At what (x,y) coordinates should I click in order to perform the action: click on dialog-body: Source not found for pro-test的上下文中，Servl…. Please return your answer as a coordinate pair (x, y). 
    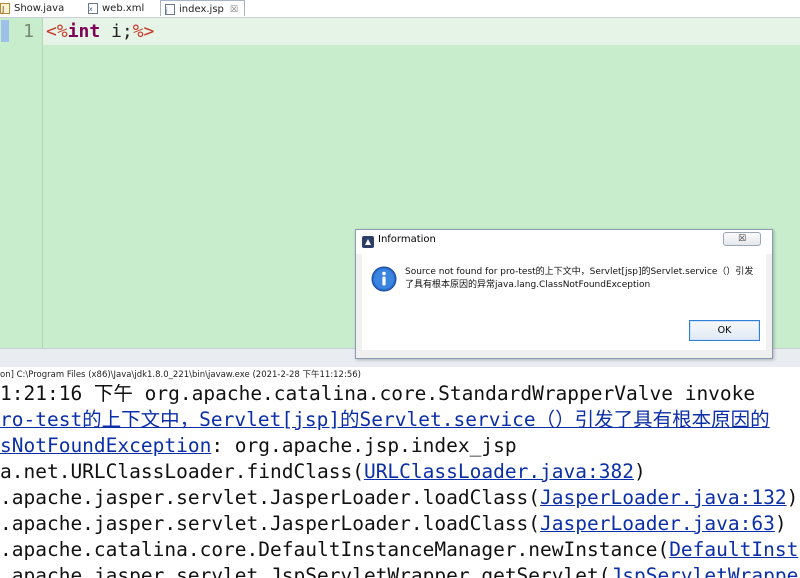
    Looking at the image, I should click on (564, 302).